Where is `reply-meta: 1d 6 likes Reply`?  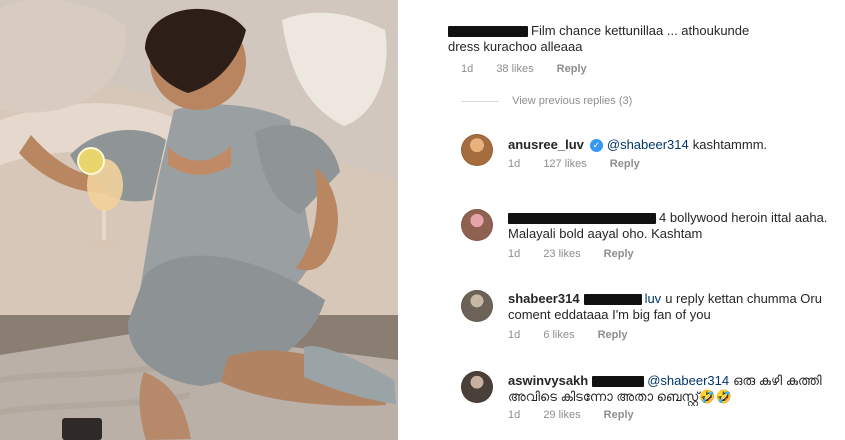
reply-meta: 1d 6 likes Reply is located at coordinates (578, 335).